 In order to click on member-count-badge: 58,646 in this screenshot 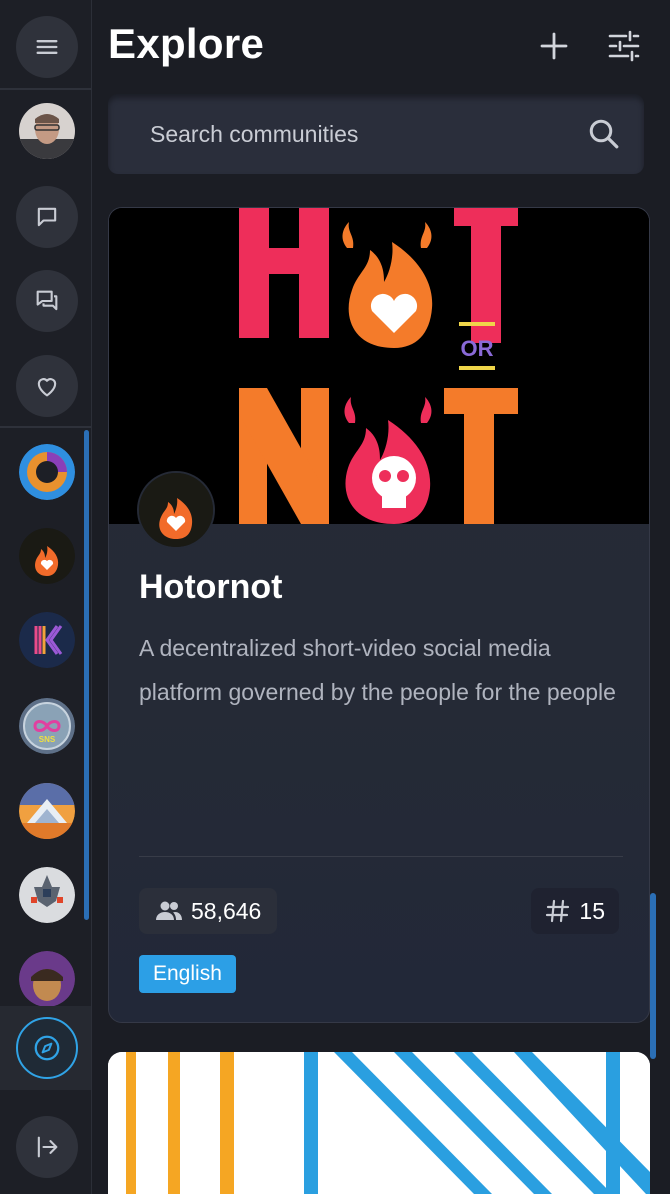, I will do `click(208, 911)`.